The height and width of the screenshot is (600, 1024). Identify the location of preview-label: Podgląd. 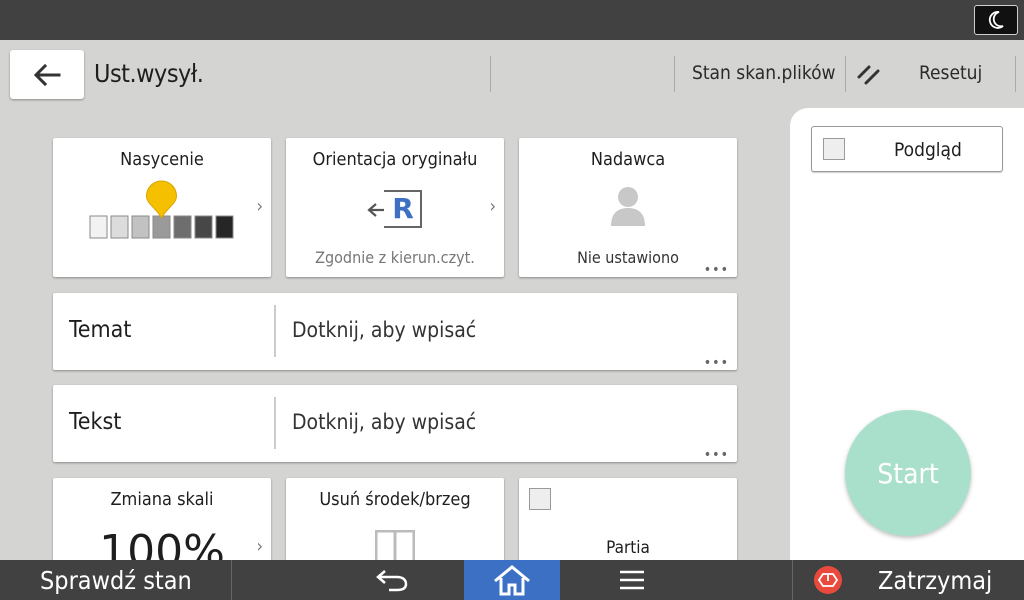
(928, 150).